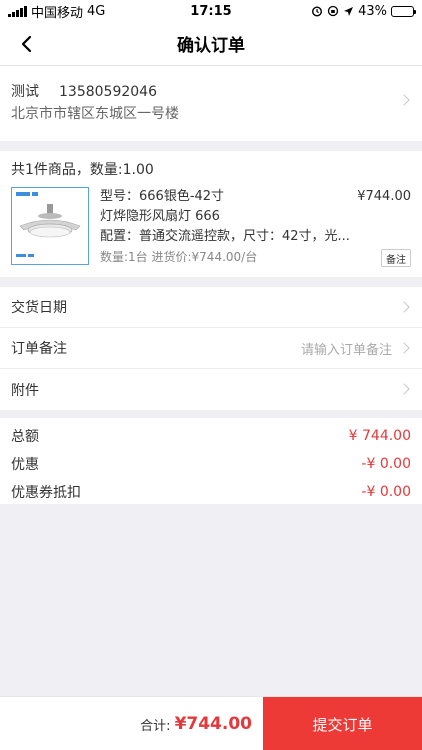  I want to click on sum-amount: ¥744.00, so click(213, 724).